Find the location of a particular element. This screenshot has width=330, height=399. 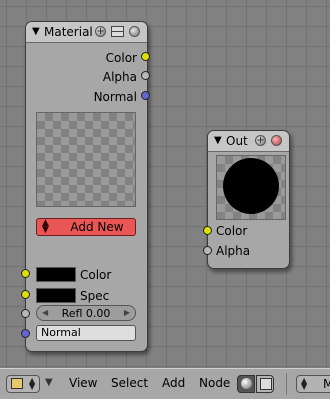

output-alpha-label: Alpha is located at coordinates (119, 77).